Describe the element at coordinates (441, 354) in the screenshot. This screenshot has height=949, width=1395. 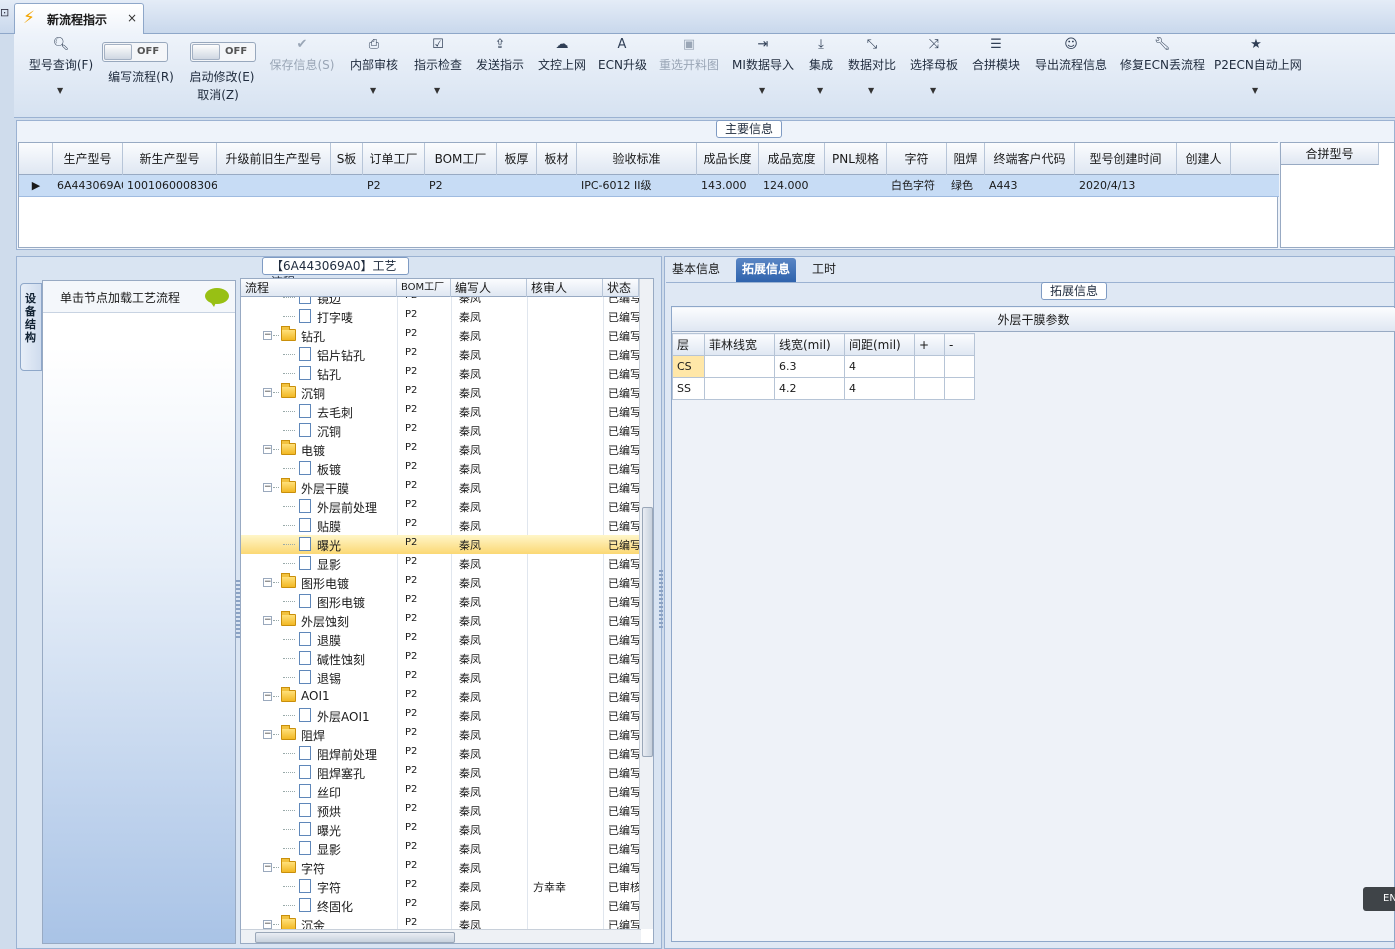
I see `tree-row: 铝片钻孔 P2 秦凤 已编写` at that location.